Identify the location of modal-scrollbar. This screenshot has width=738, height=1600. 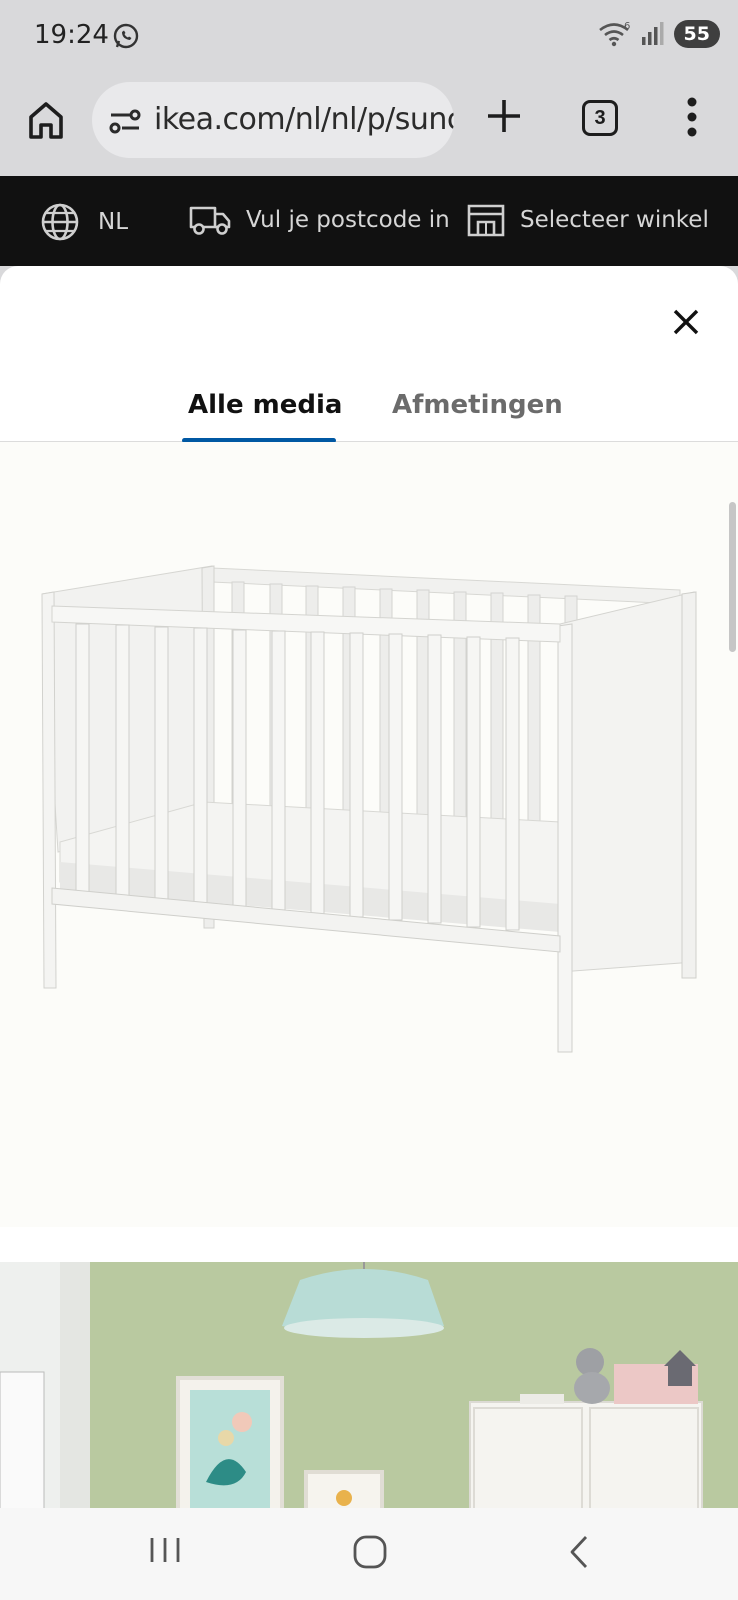
(732, 577).